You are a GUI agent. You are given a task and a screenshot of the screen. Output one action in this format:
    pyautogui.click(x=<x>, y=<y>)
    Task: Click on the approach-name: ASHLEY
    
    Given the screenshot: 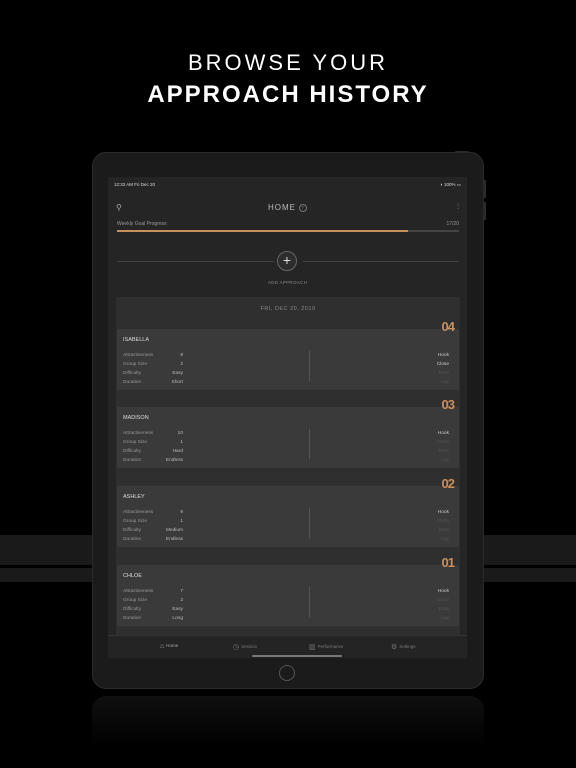 What is the action you would take?
    pyautogui.click(x=134, y=497)
    